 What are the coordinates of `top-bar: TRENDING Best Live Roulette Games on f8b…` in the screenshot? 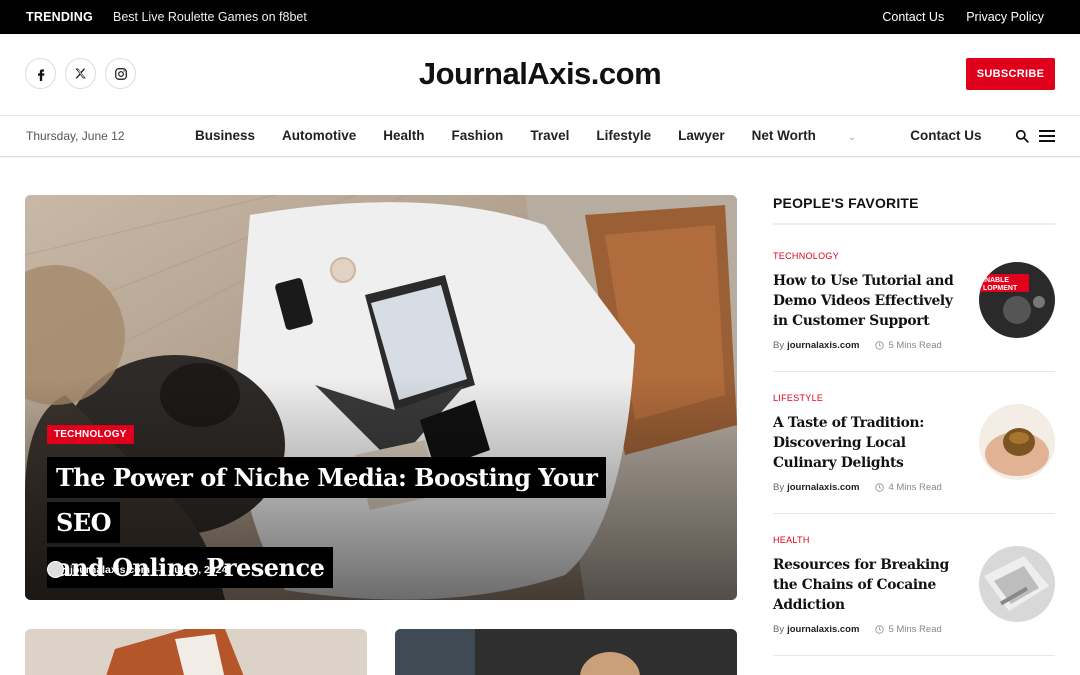 It's located at (540, 17).